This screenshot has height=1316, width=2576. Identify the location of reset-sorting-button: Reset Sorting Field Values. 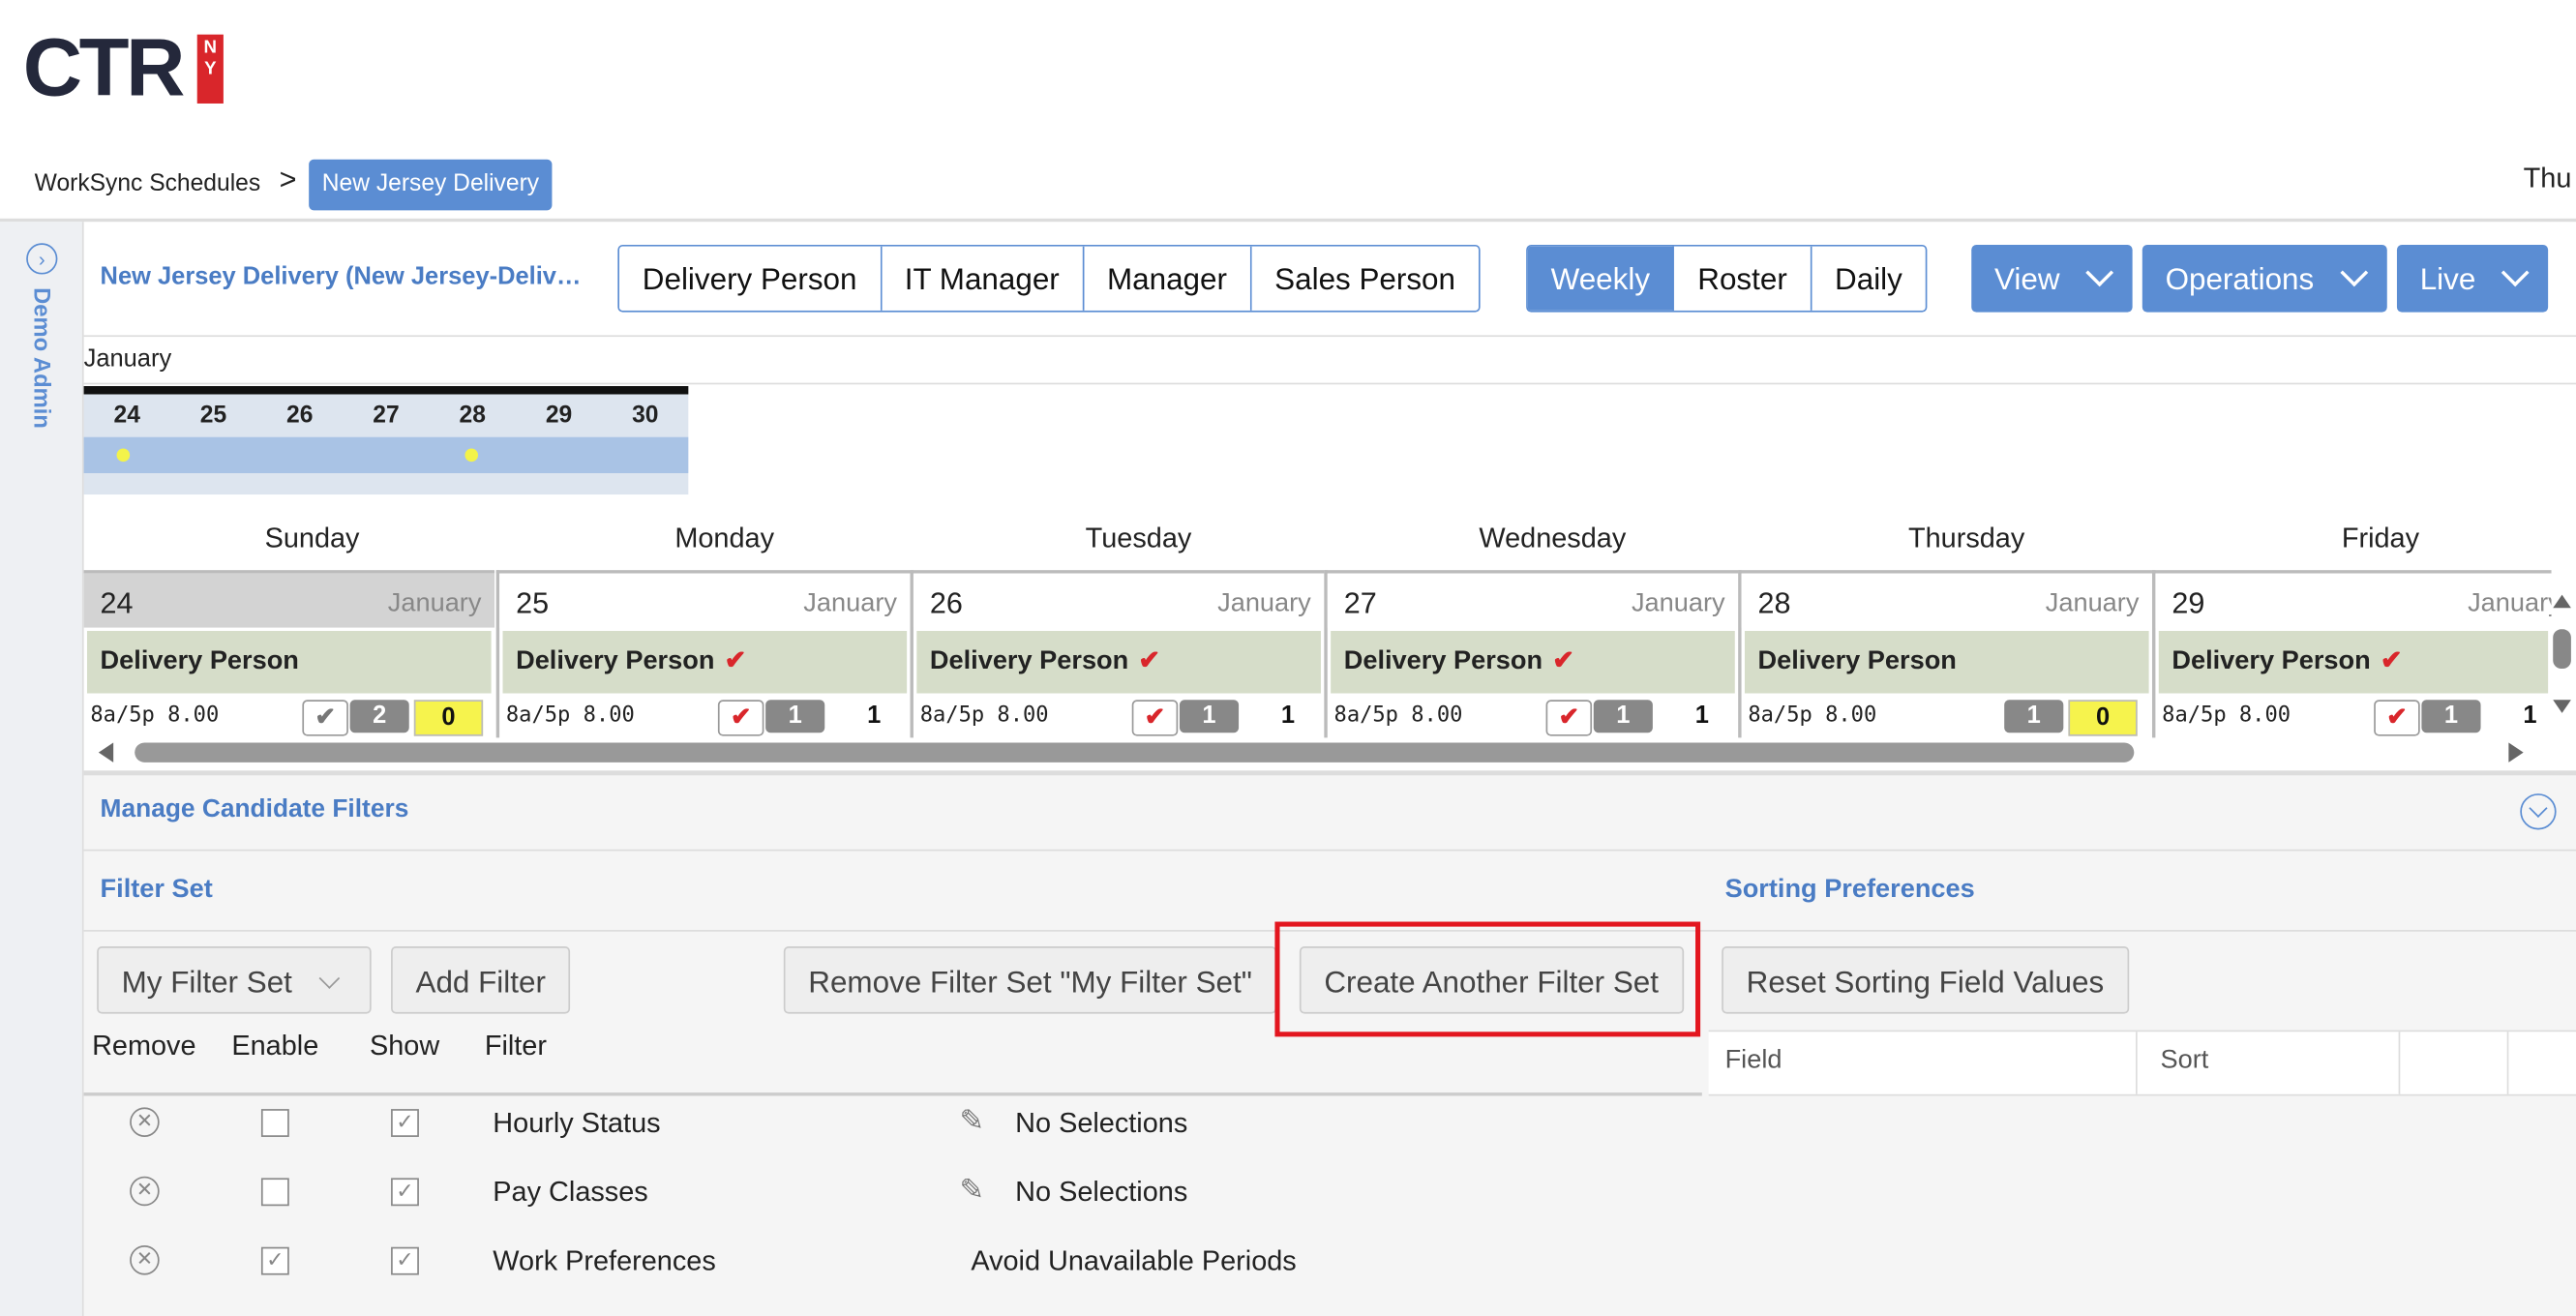
(1925, 979).